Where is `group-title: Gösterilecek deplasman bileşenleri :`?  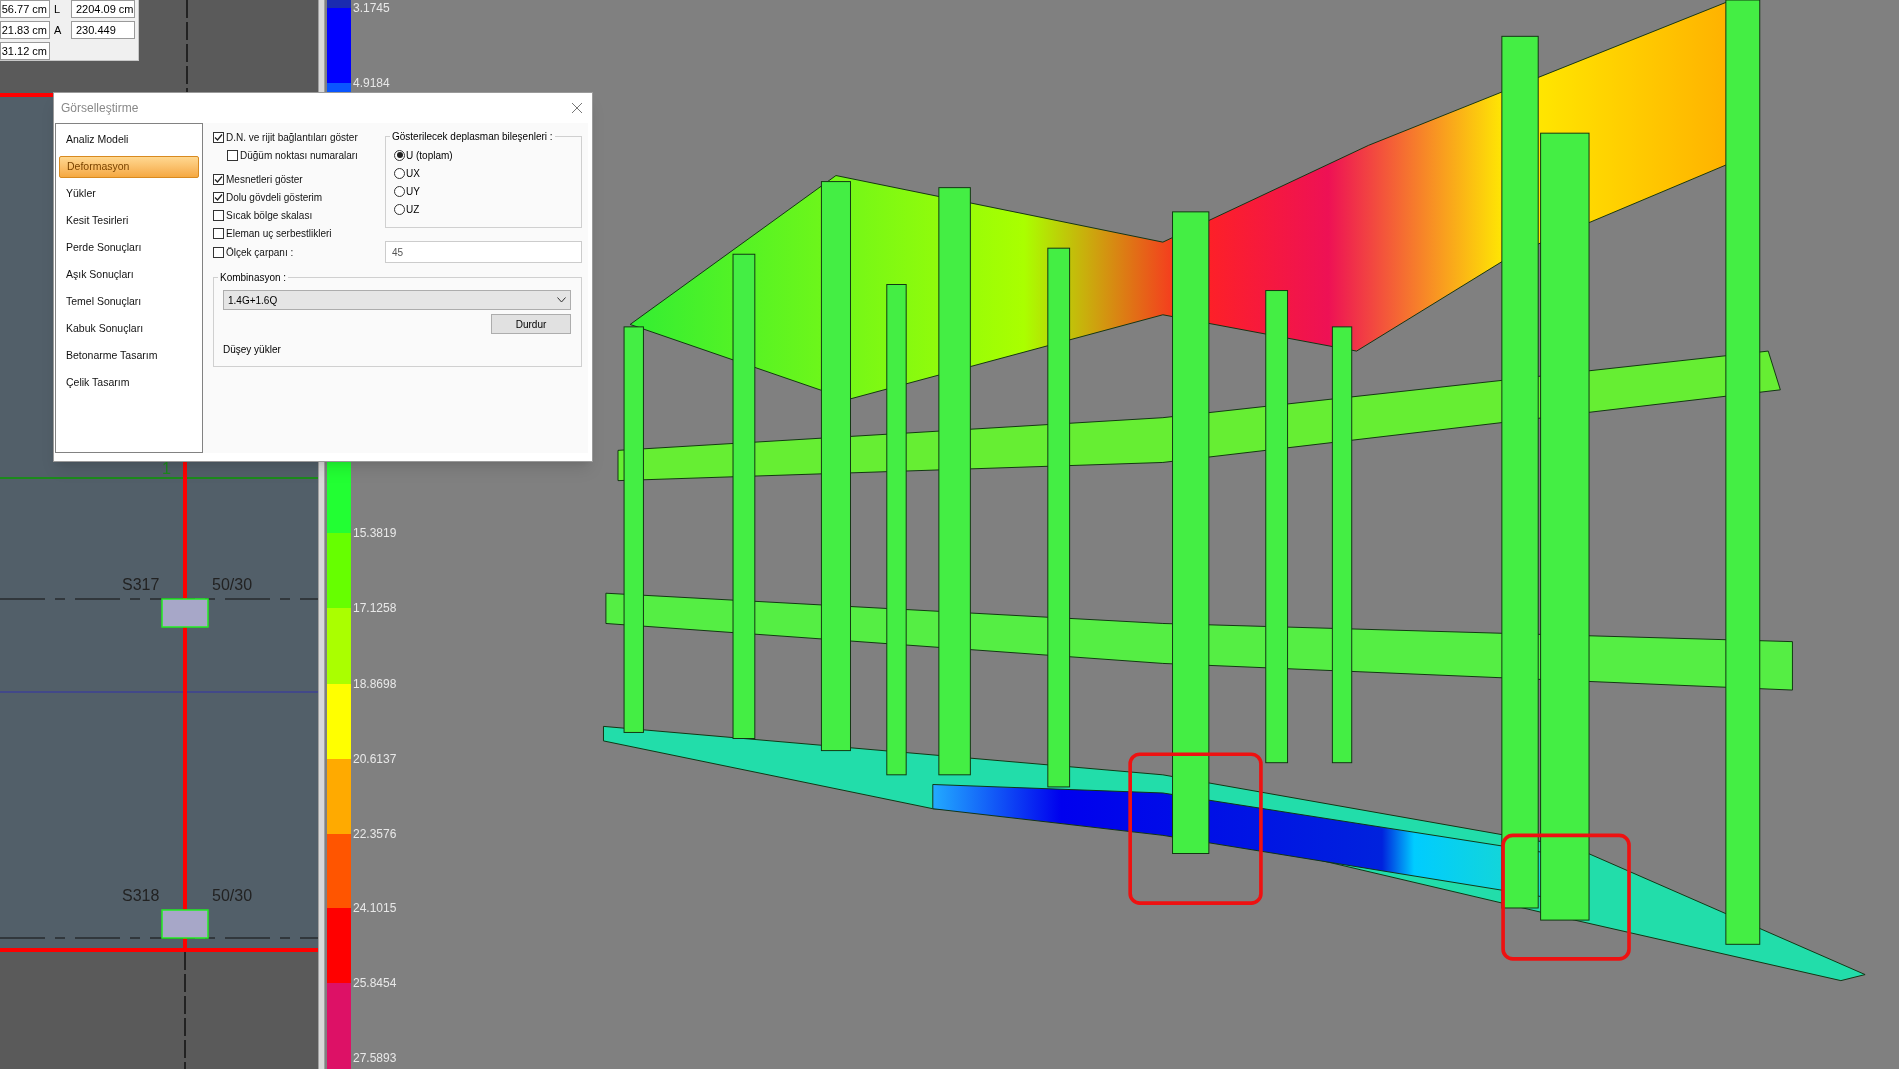 group-title: Gösterilecek deplasman bileşenleri : is located at coordinates (472, 136).